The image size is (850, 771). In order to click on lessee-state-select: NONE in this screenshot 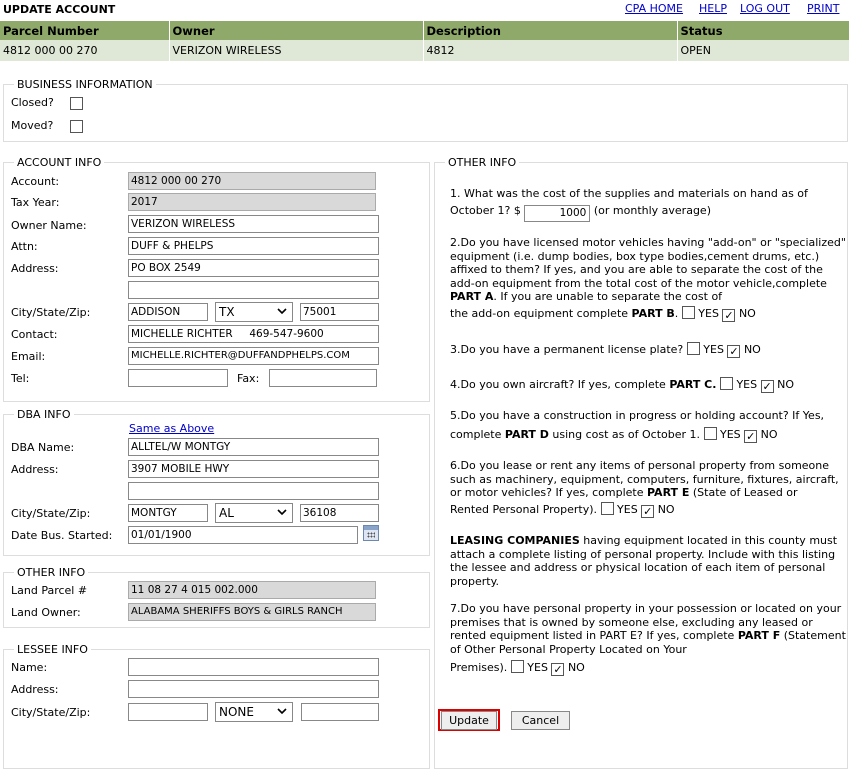, I will do `click(254, 712)`.